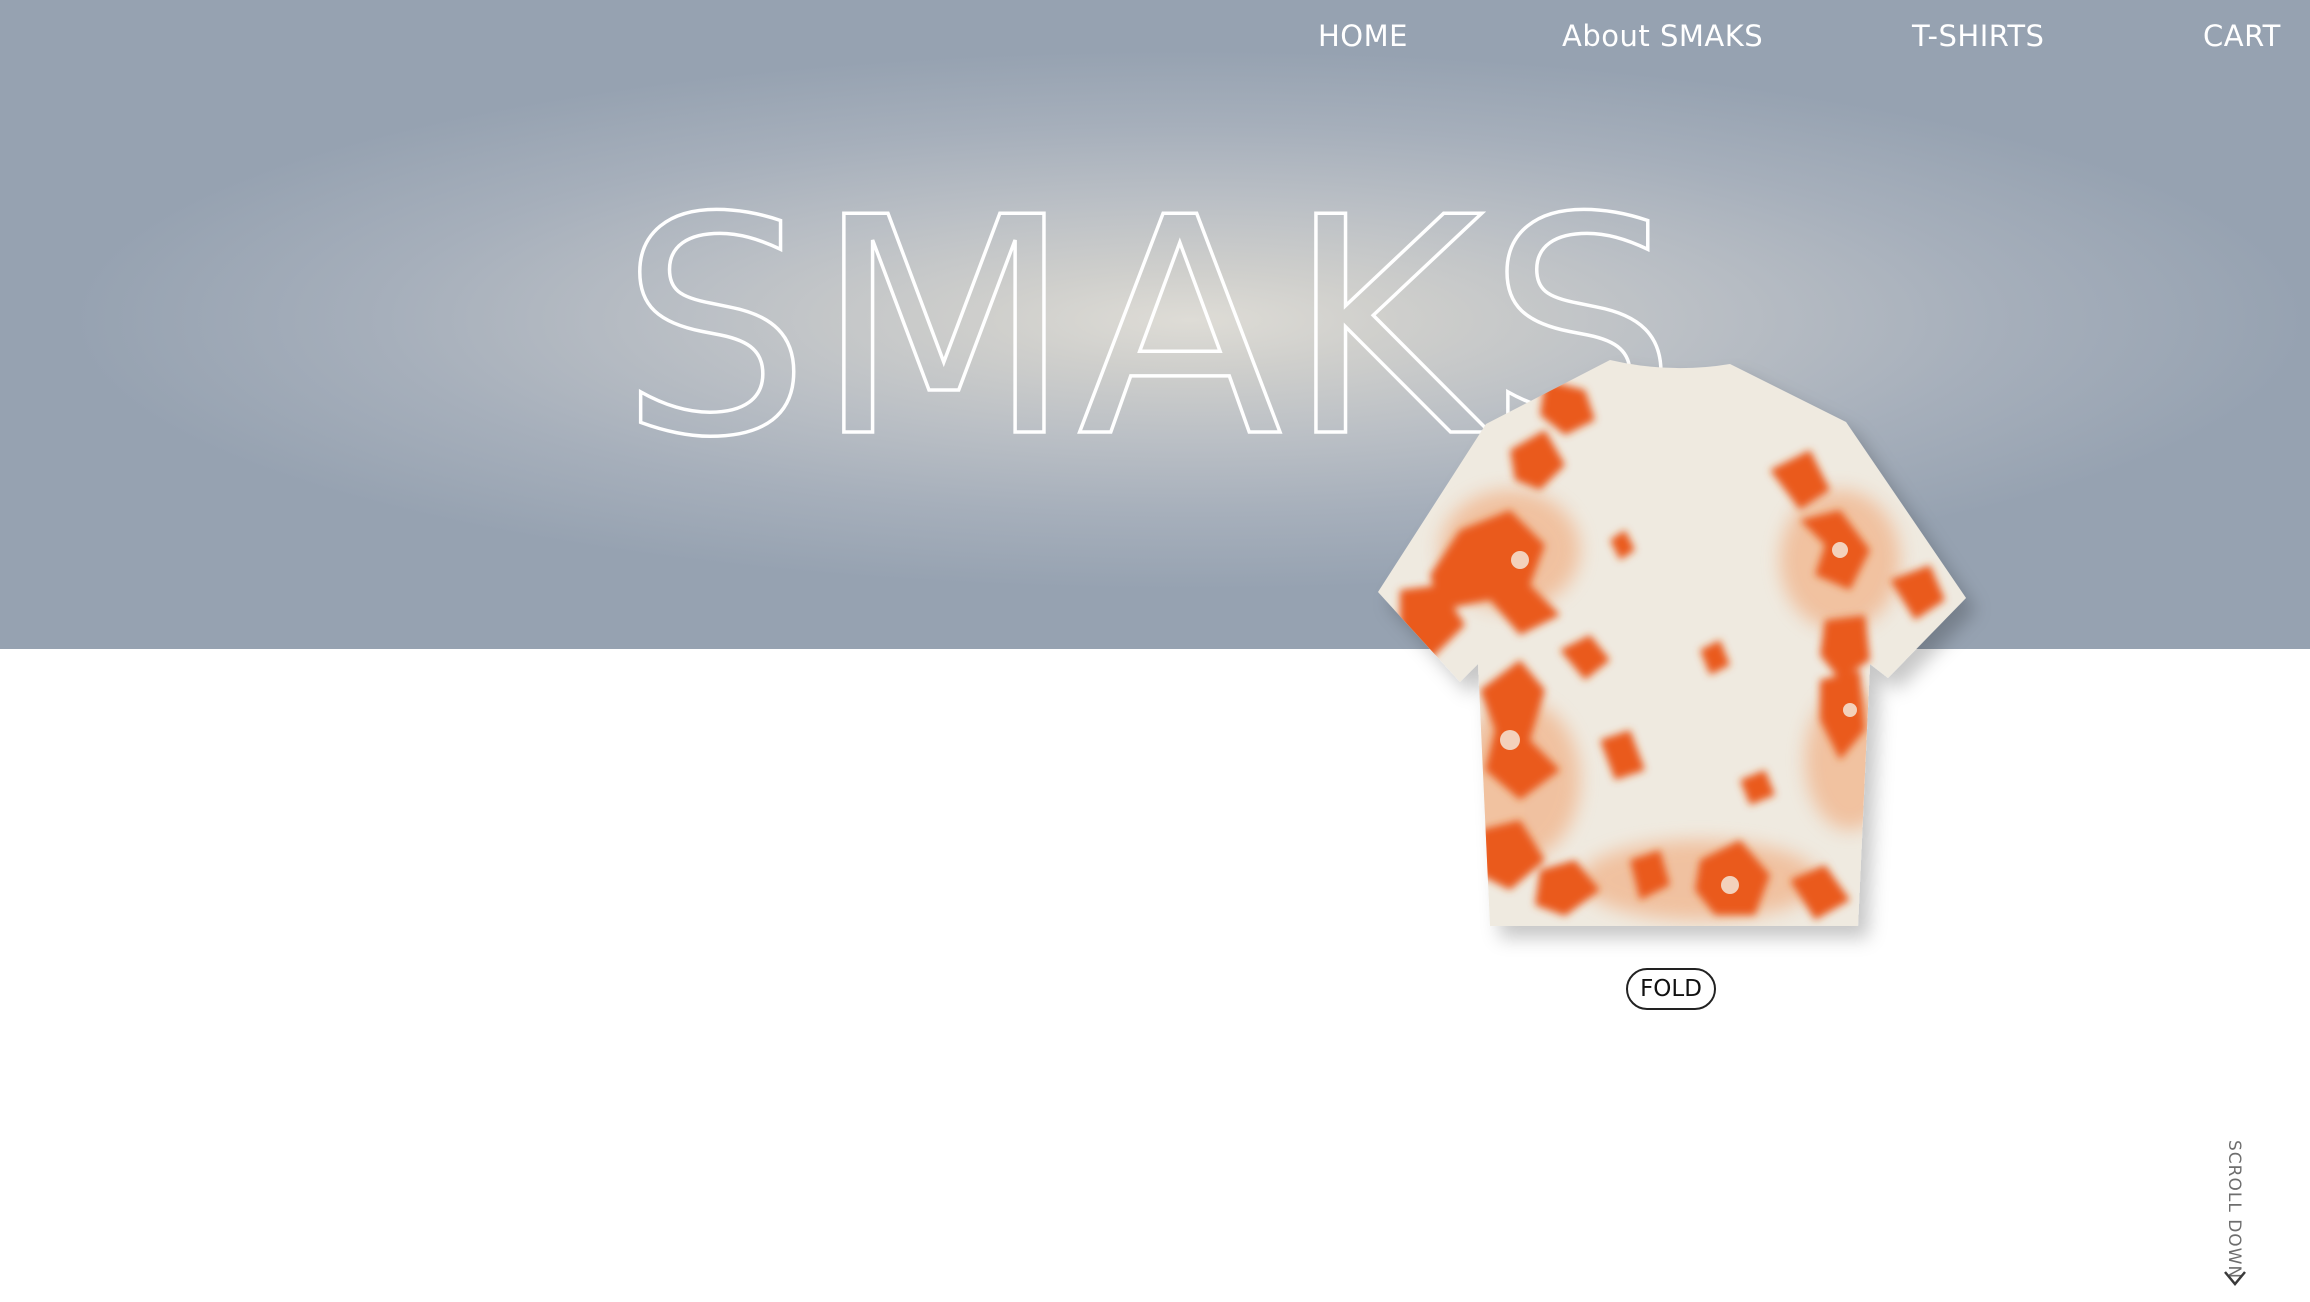 This screenshot has width=2310, height=1302. I want to click on scroll-down-indicator: SCROLL DOWN, so click(2242, 1215).